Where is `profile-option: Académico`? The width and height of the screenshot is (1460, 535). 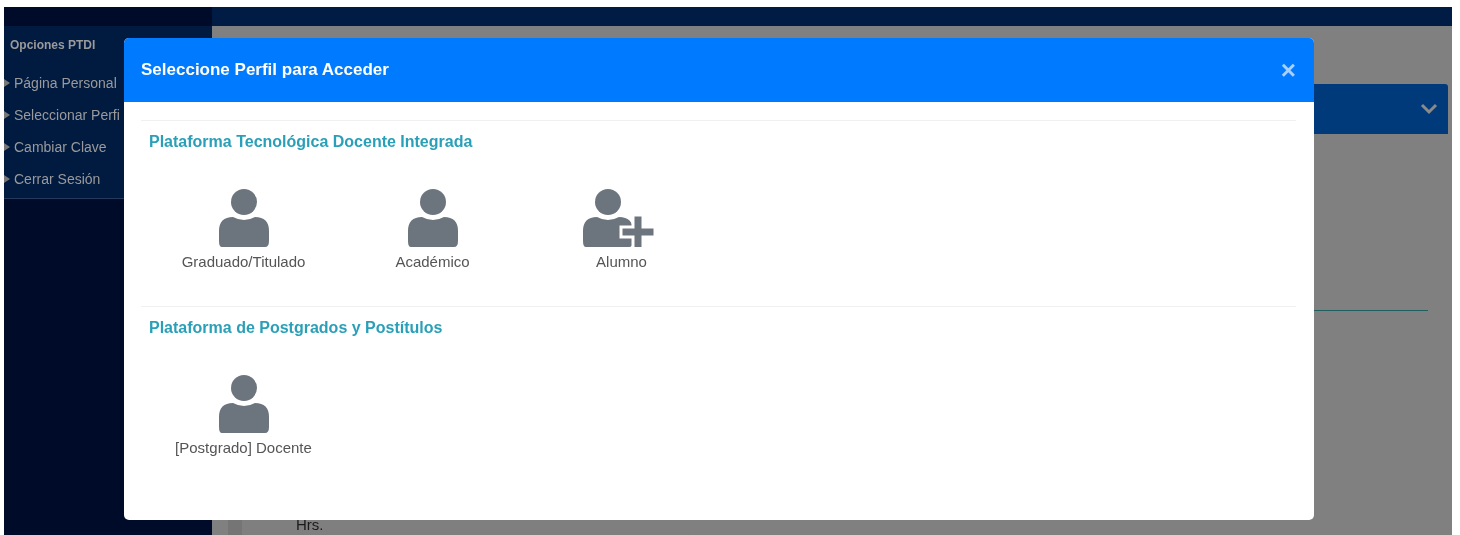 profile-option: Académico is located at coordinates (432, 229).